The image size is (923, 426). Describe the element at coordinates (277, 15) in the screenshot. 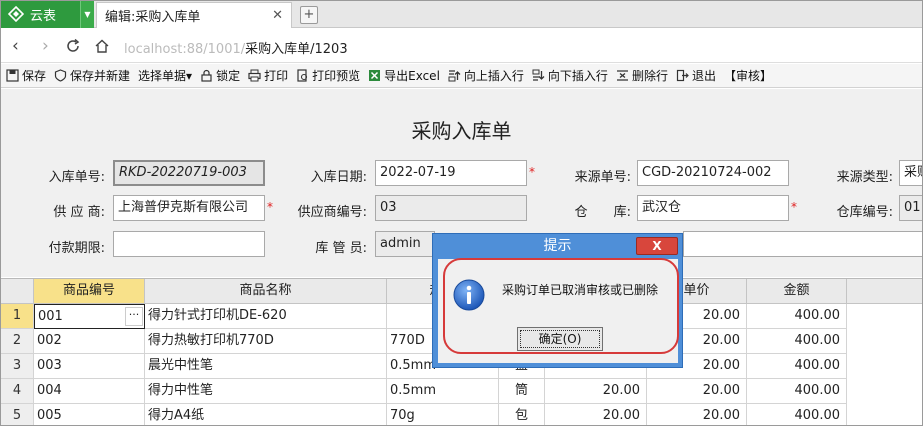

I see `close-icon: ✕` at that location.